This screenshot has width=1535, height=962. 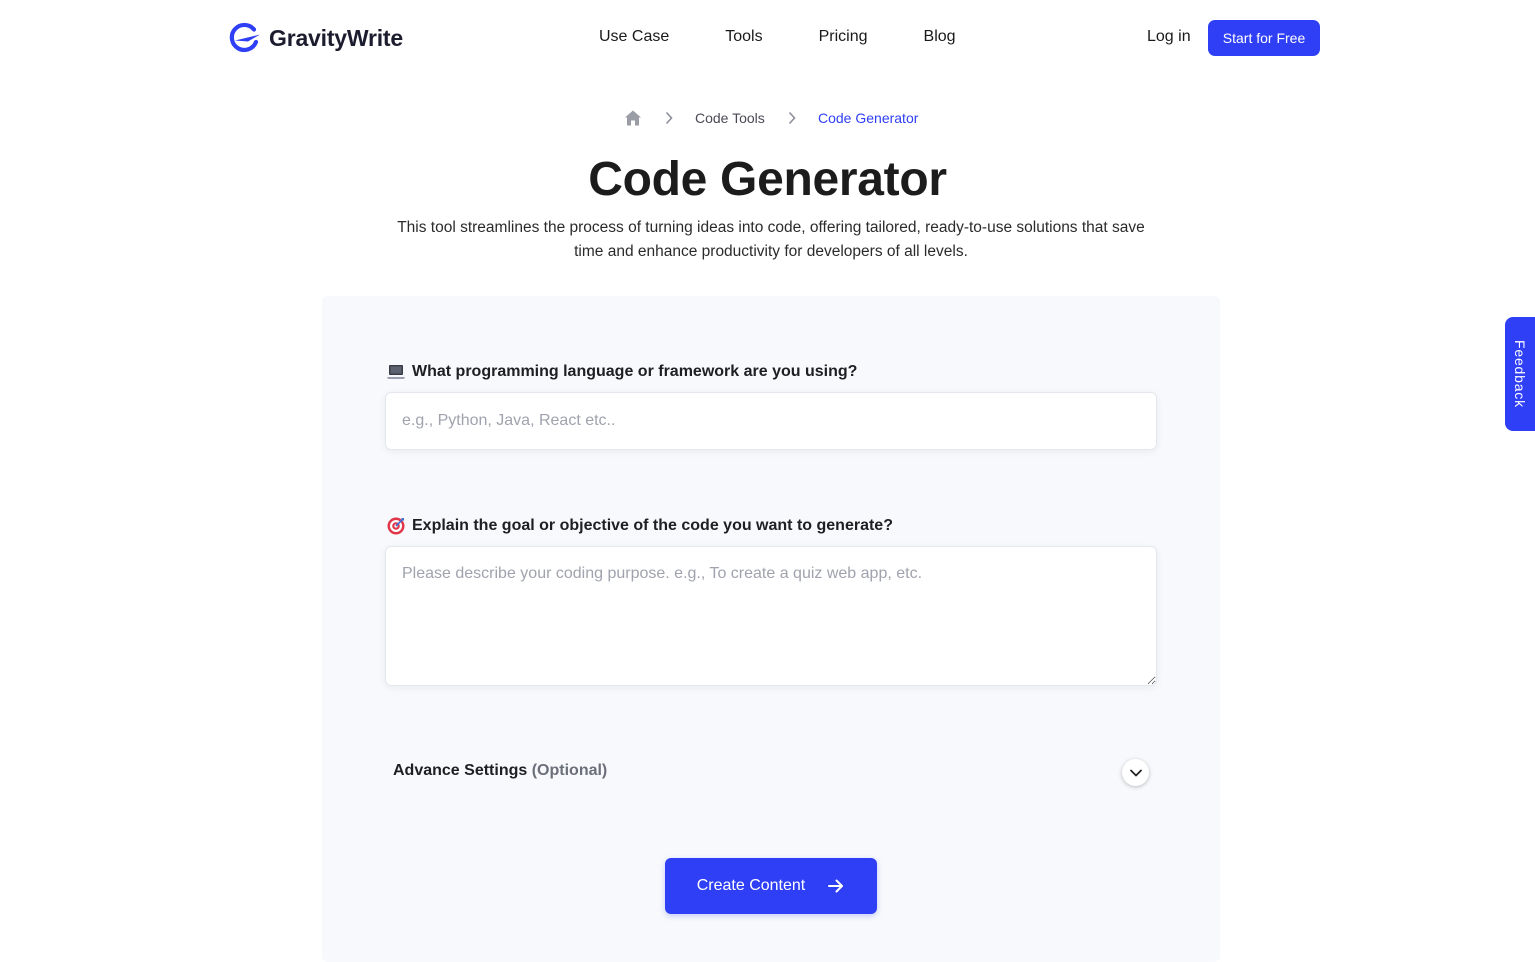 I want to click on arrow-right-icon, so click(x=836, y=886).